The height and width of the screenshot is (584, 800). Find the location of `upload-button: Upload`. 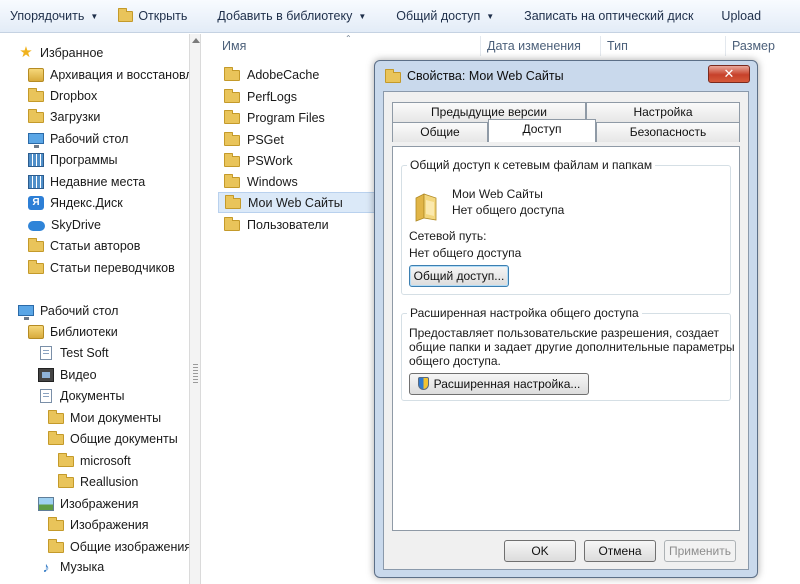

upload-button: Upload is located at coordinates (741, 16).